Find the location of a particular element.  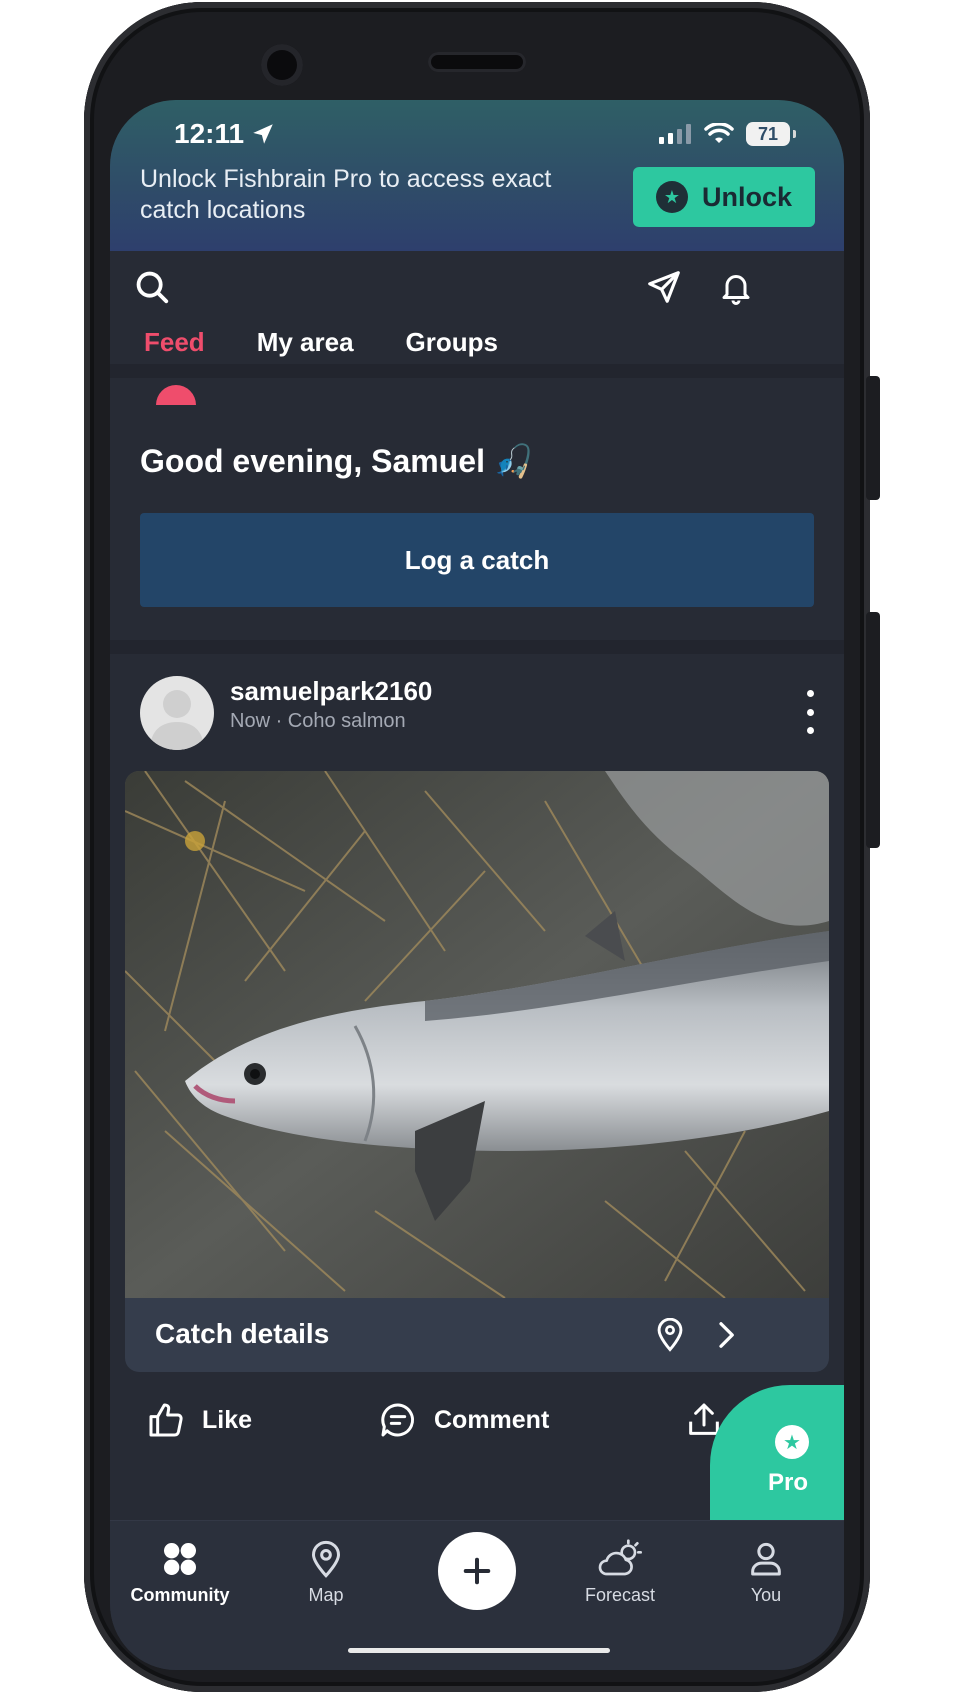

add-catch-button is located at coordinates (477, 1571).